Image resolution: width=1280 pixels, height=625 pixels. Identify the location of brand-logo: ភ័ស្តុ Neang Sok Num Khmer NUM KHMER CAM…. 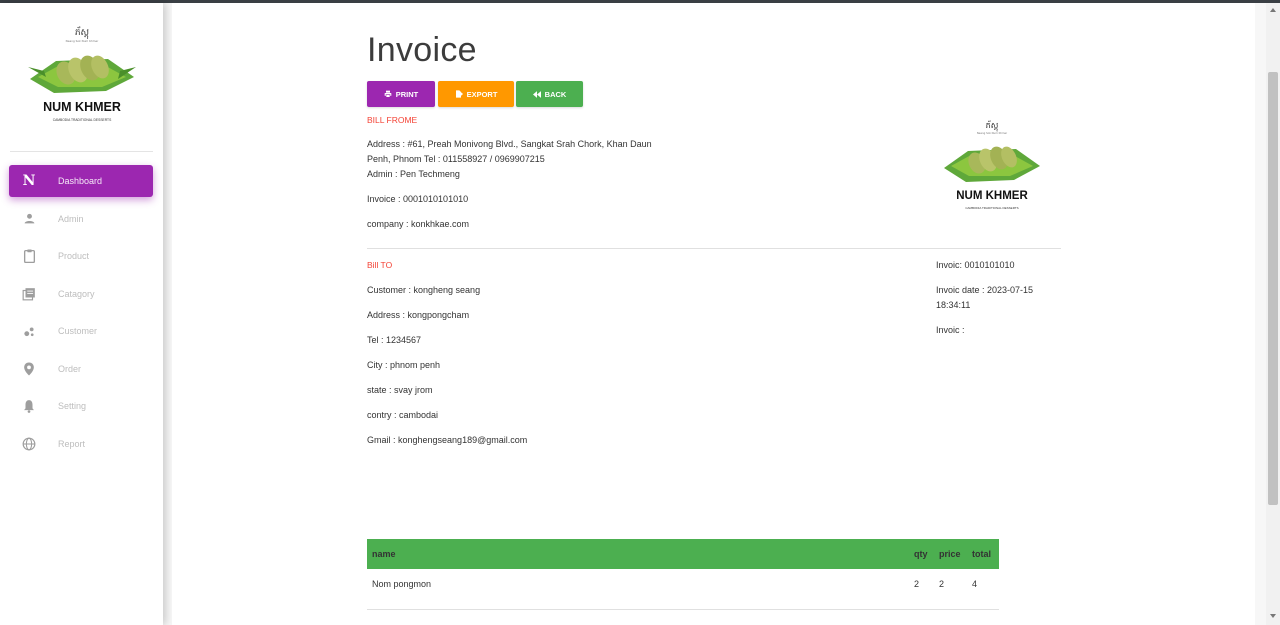
(82, 76).